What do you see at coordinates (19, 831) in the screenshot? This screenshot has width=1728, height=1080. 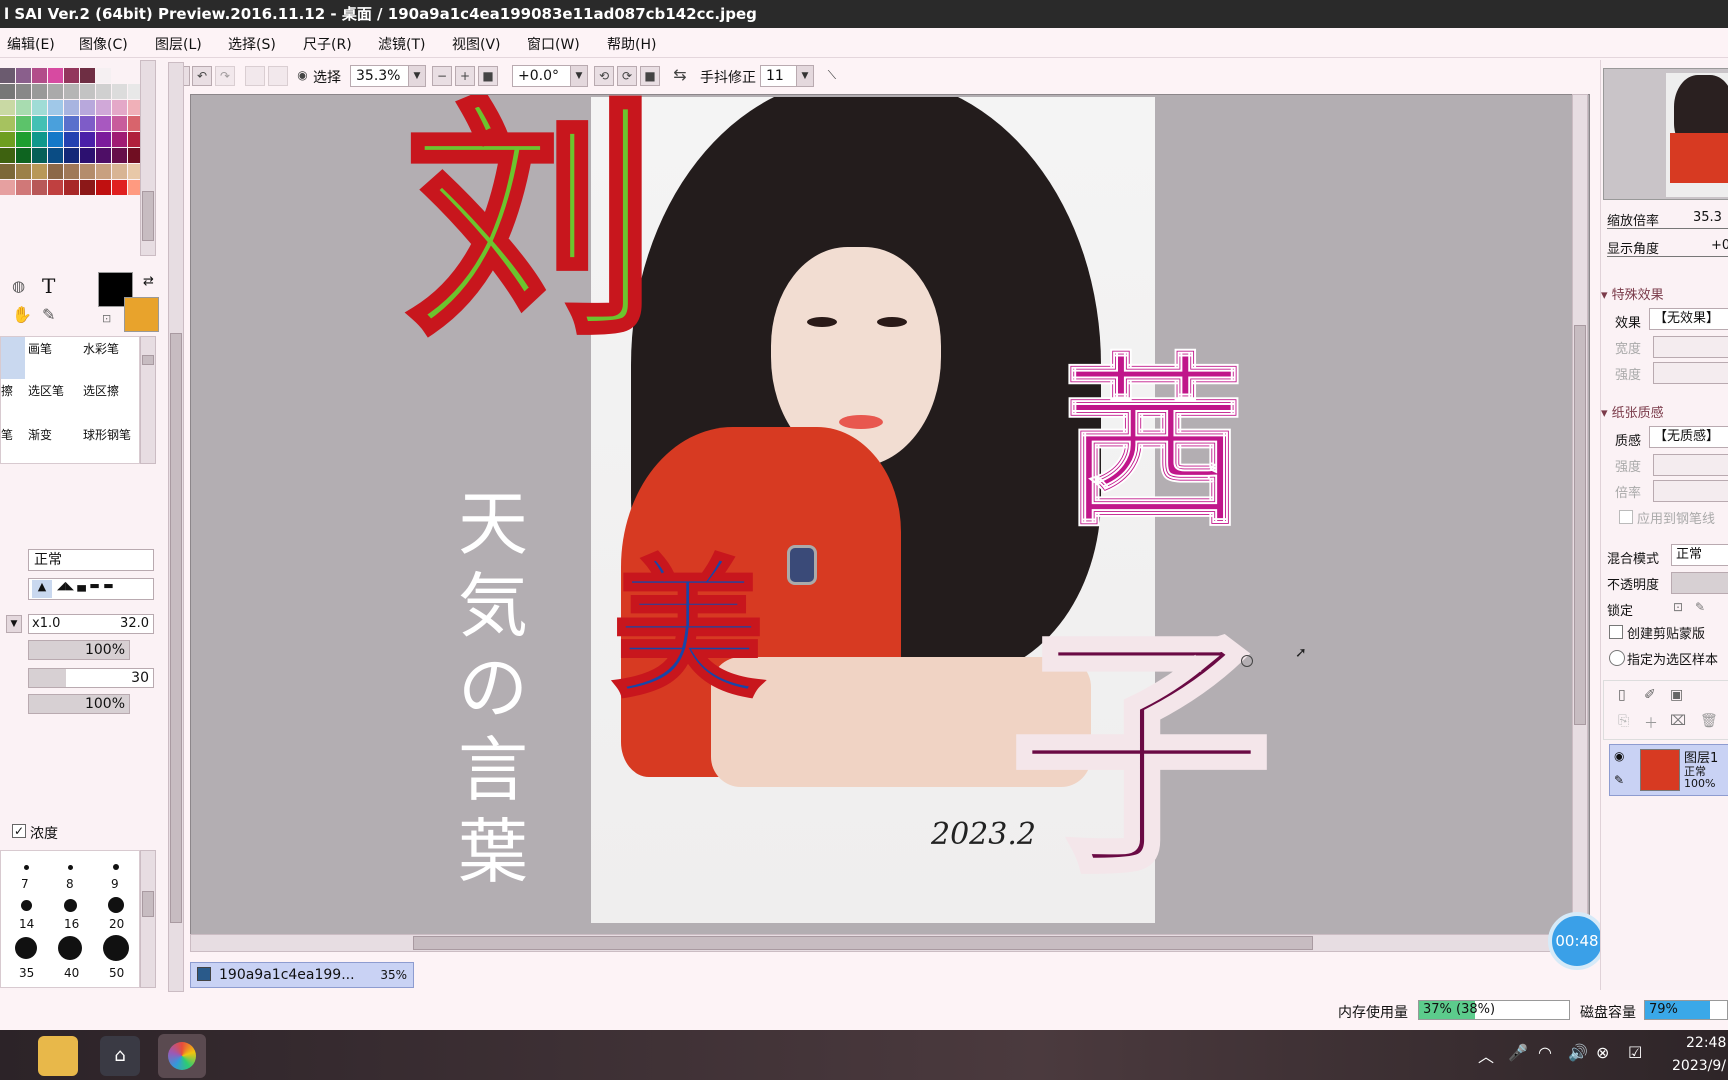 I see `density-checkbox: ✓` at bounding box center [19, 831].